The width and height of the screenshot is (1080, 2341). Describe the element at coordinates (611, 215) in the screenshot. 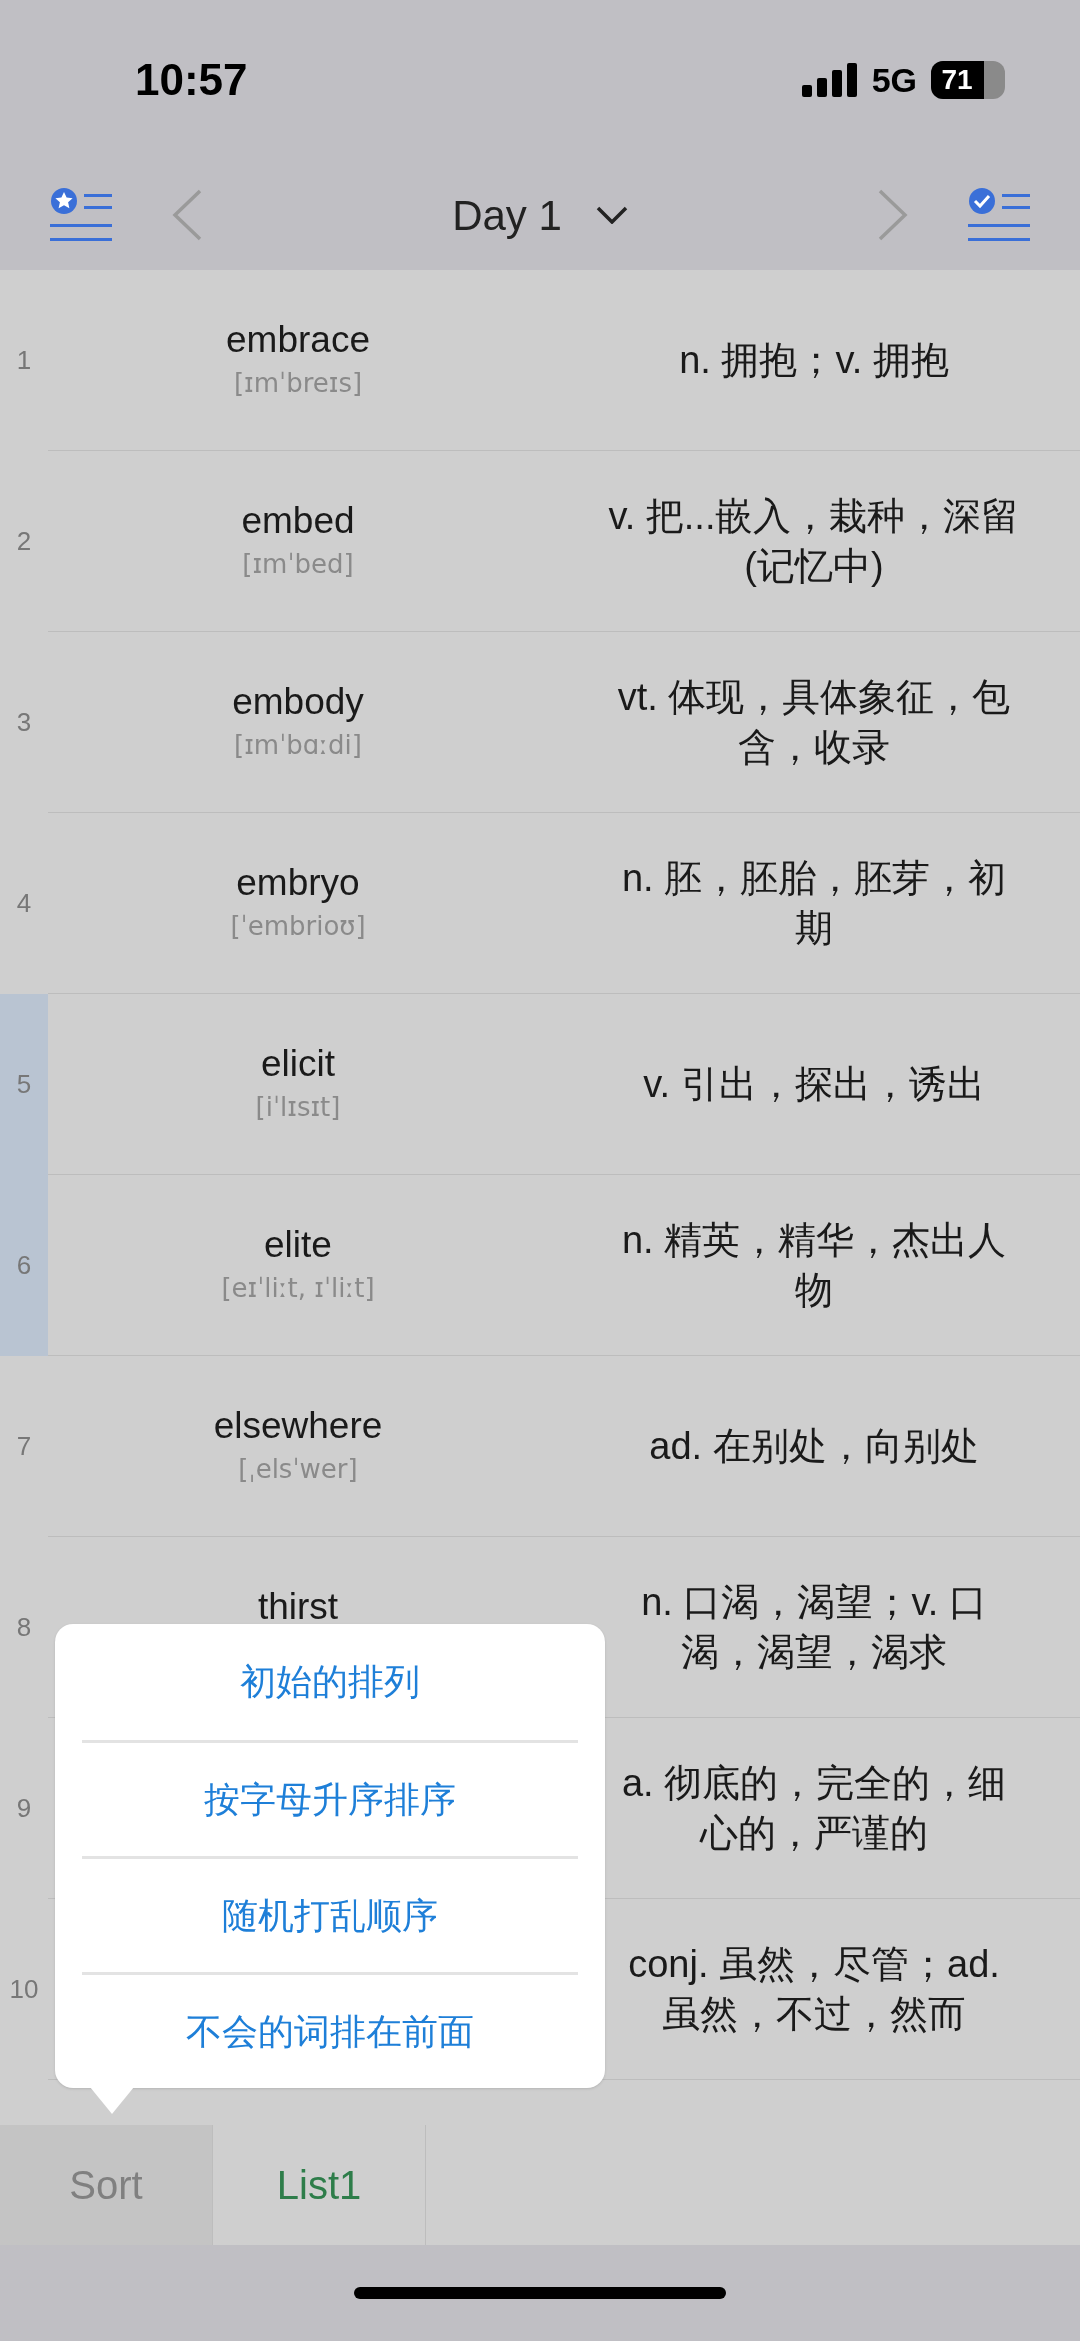

I see `chevron-down-icon` at that location.